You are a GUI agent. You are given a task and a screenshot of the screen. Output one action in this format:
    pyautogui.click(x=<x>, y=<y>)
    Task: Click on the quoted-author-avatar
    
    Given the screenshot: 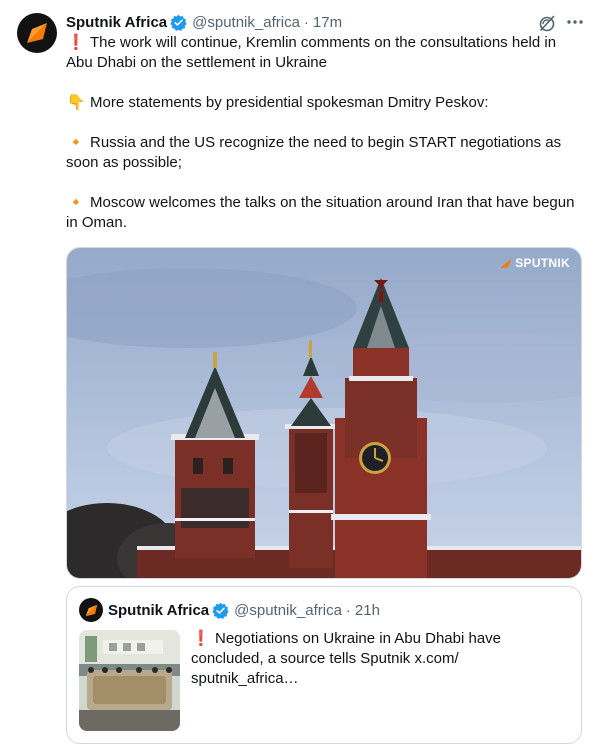 What is the action you would take?
    pyautogui.click(x=91, y=610)
    